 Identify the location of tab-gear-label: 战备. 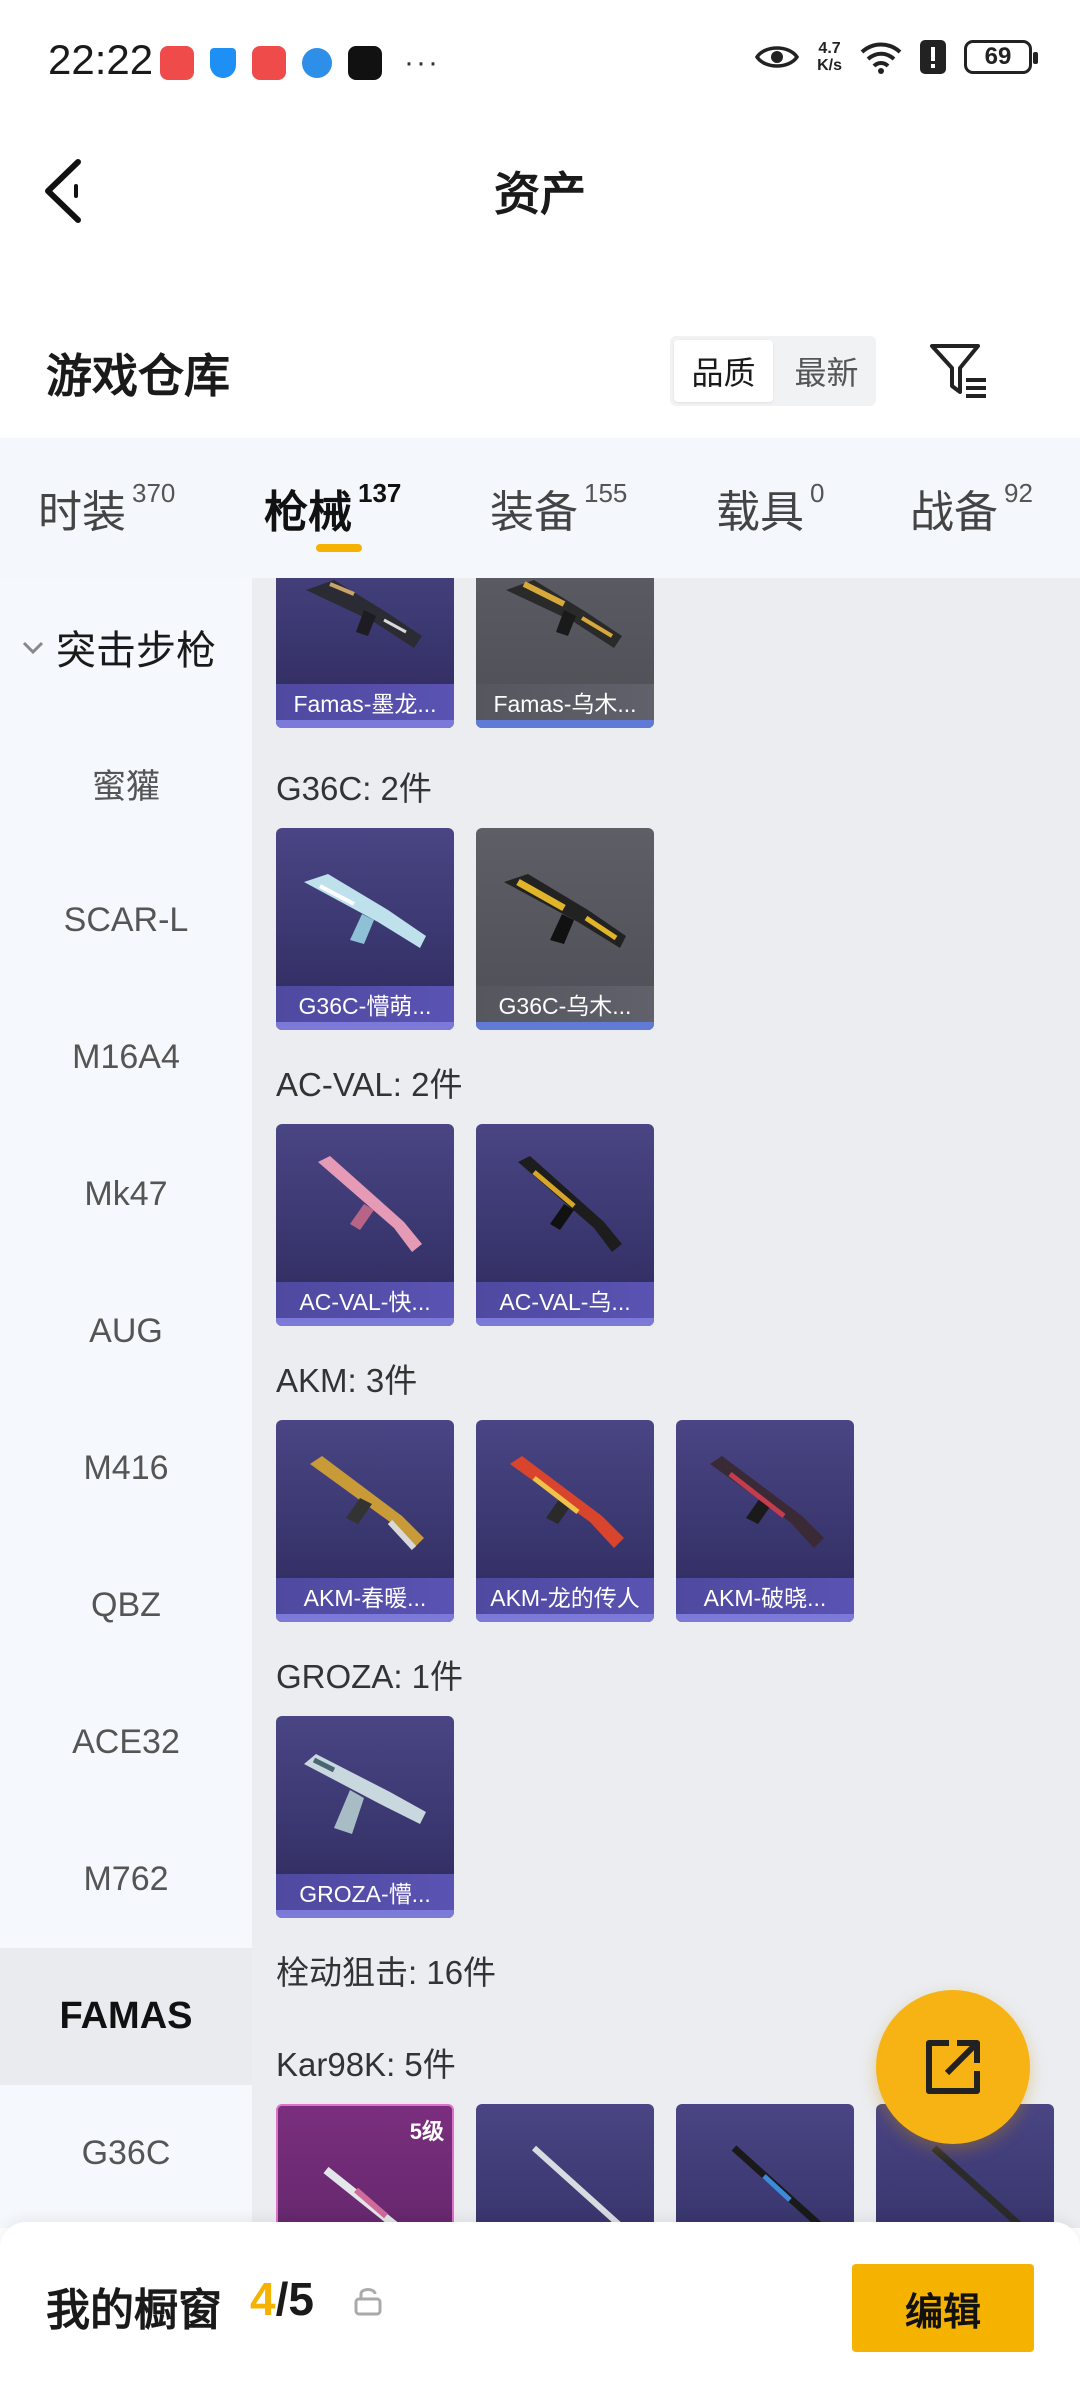
(954, 512).